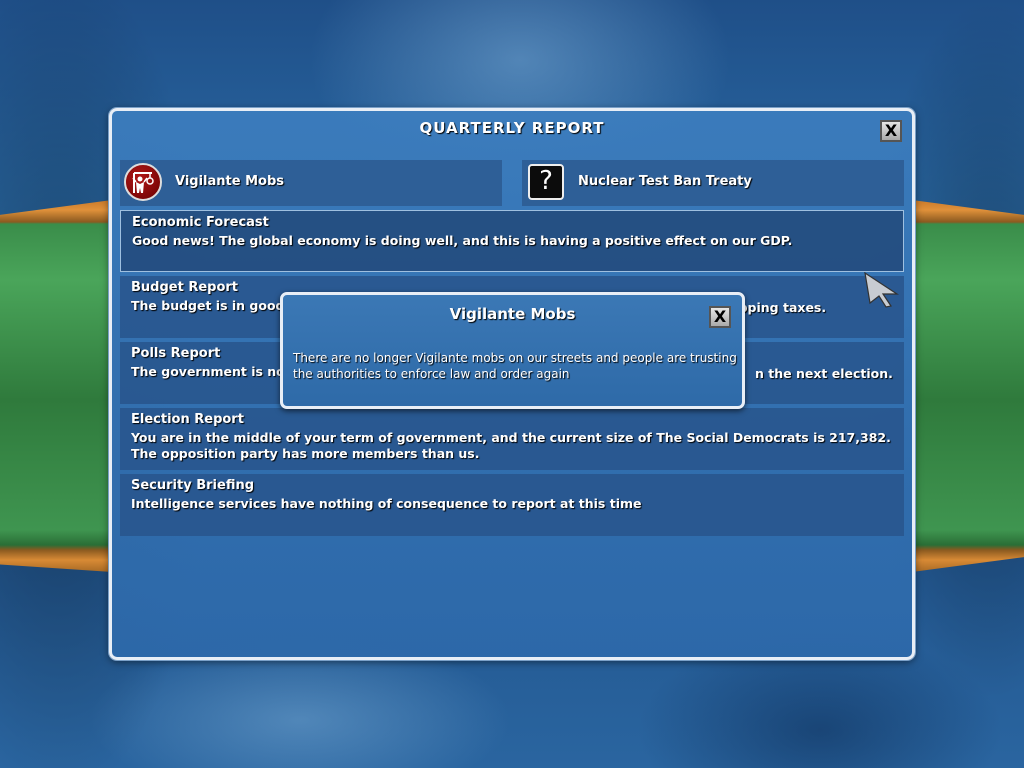 Image resolution: width=1024 pixels, height=768 pixels. I want to click on flag-stripe-right, so click(968, 386).